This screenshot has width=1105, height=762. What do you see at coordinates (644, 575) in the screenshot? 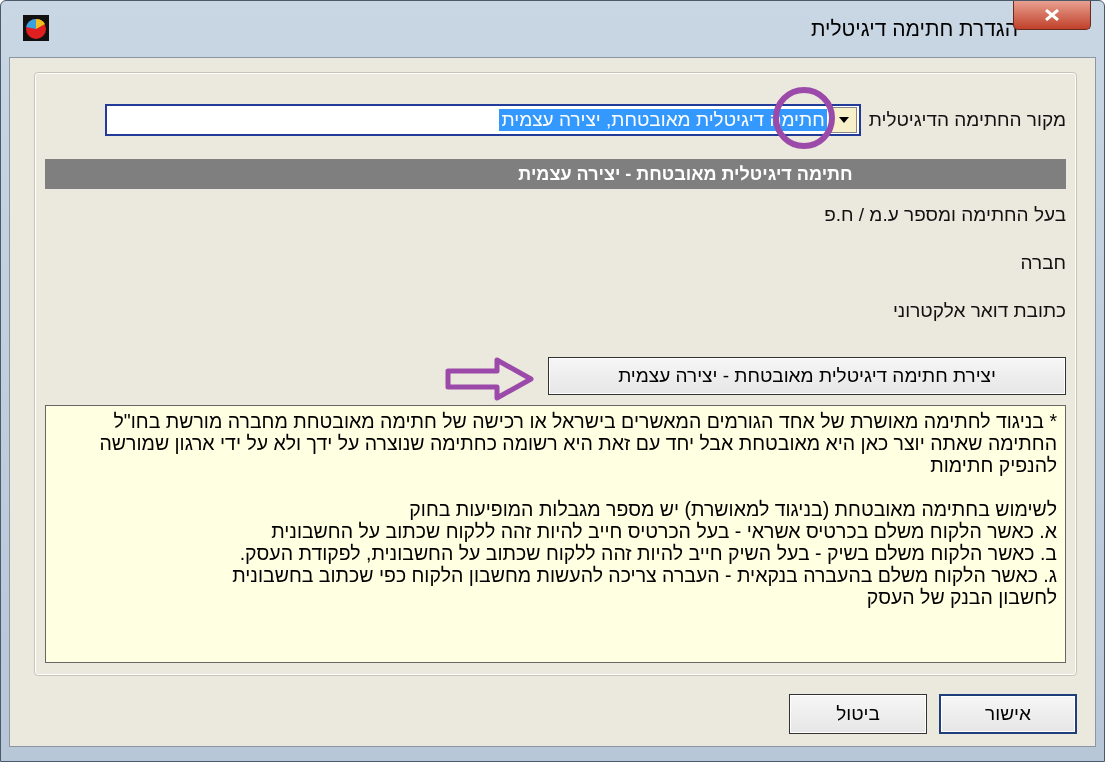
I see `note-line: ג. כאשר הלקוח משלם בהעברה בנקאית - העברה צריכה להעשות מחשבון הלקוח כפי שכתוב בחשבונית` at bounding box center [644, 575].